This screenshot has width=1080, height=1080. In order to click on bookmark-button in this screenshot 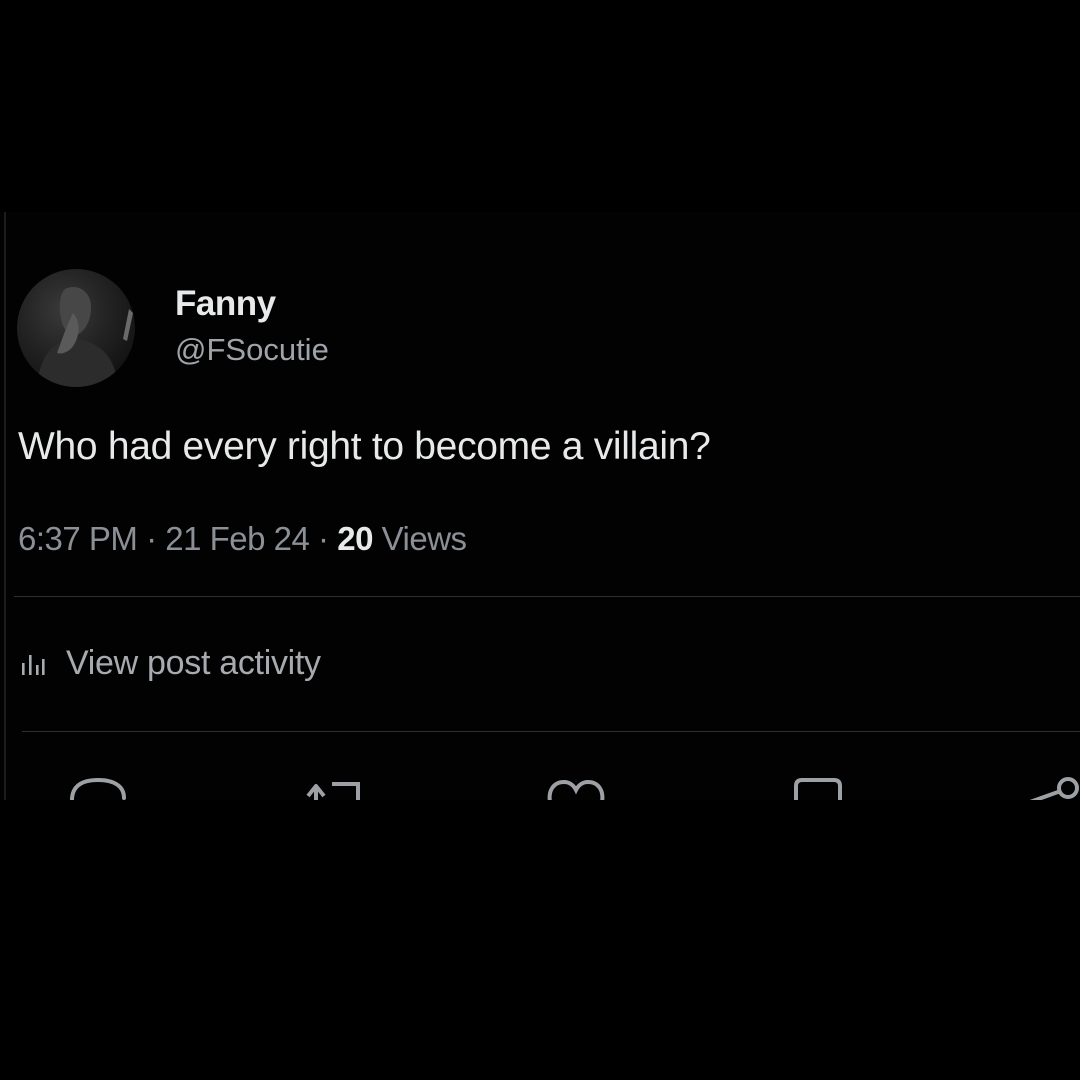, I will do `click(818, 786)`.